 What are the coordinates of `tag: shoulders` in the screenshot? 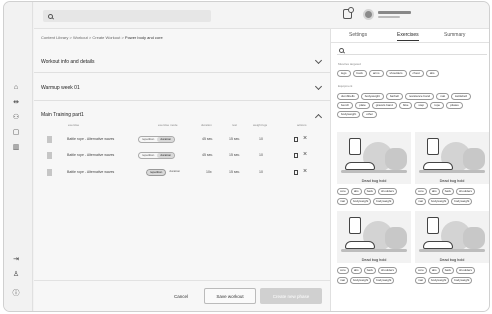 It's located at (466, 191).